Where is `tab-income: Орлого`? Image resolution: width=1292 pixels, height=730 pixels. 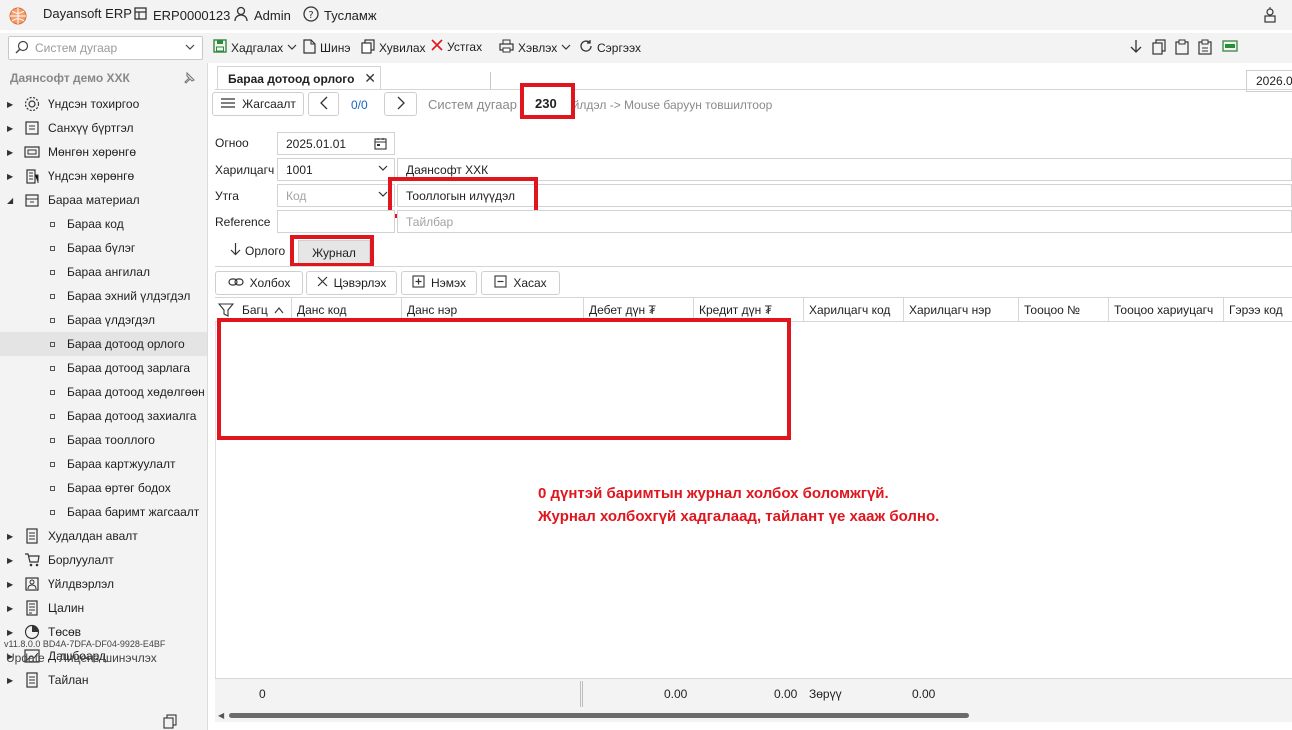 tab-income: Орлого is located at coordinates (257, 250).